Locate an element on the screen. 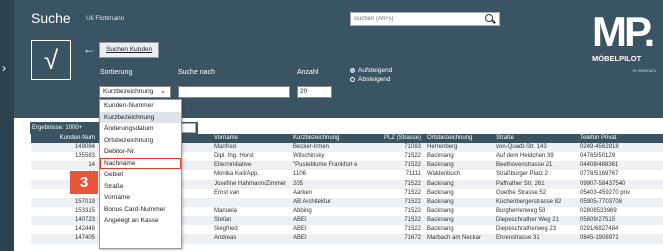 Image resolution: width=663 pixels, height=251 pixels. table-cell: 71672 is located at coordinates (412, 238).